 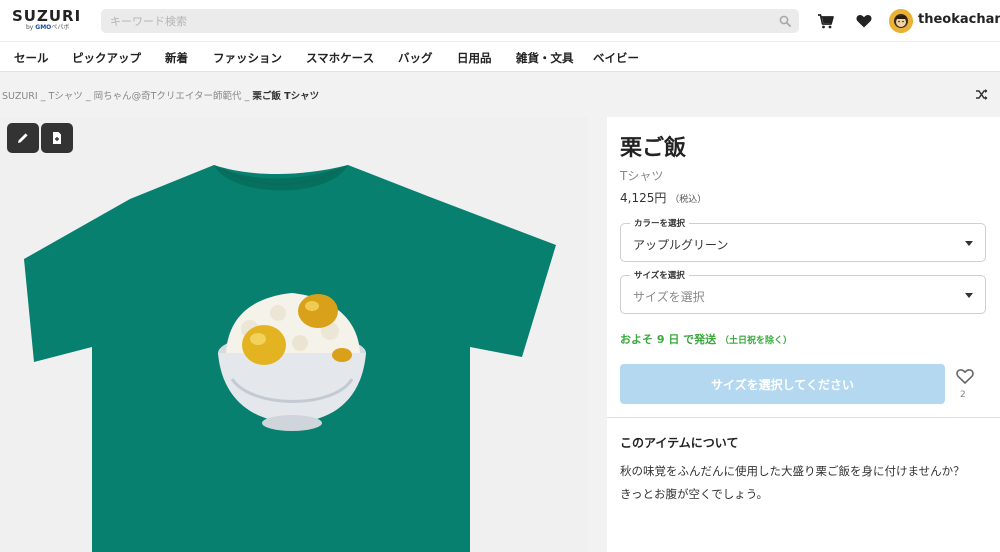 What do you see at coordinates (415, 58) in the screenshot?
I see `nav-item-bag: バッグ` at bounding box center [415, 58].